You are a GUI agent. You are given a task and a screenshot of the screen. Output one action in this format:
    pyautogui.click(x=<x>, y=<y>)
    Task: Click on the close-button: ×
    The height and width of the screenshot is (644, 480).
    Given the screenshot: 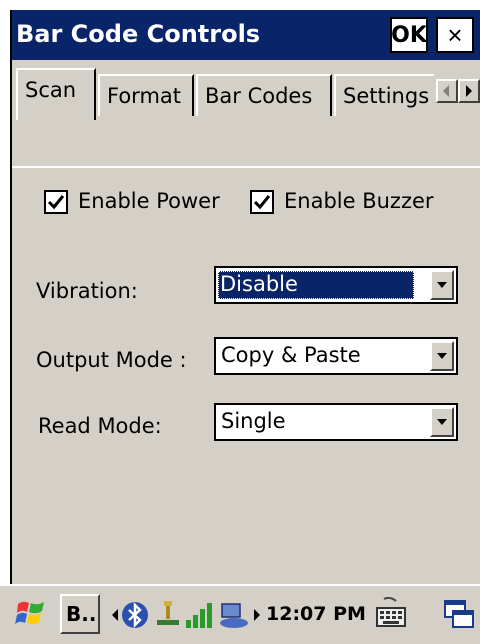 What is the action you would take?
    pyautogui.click(x=455, y=35)
    